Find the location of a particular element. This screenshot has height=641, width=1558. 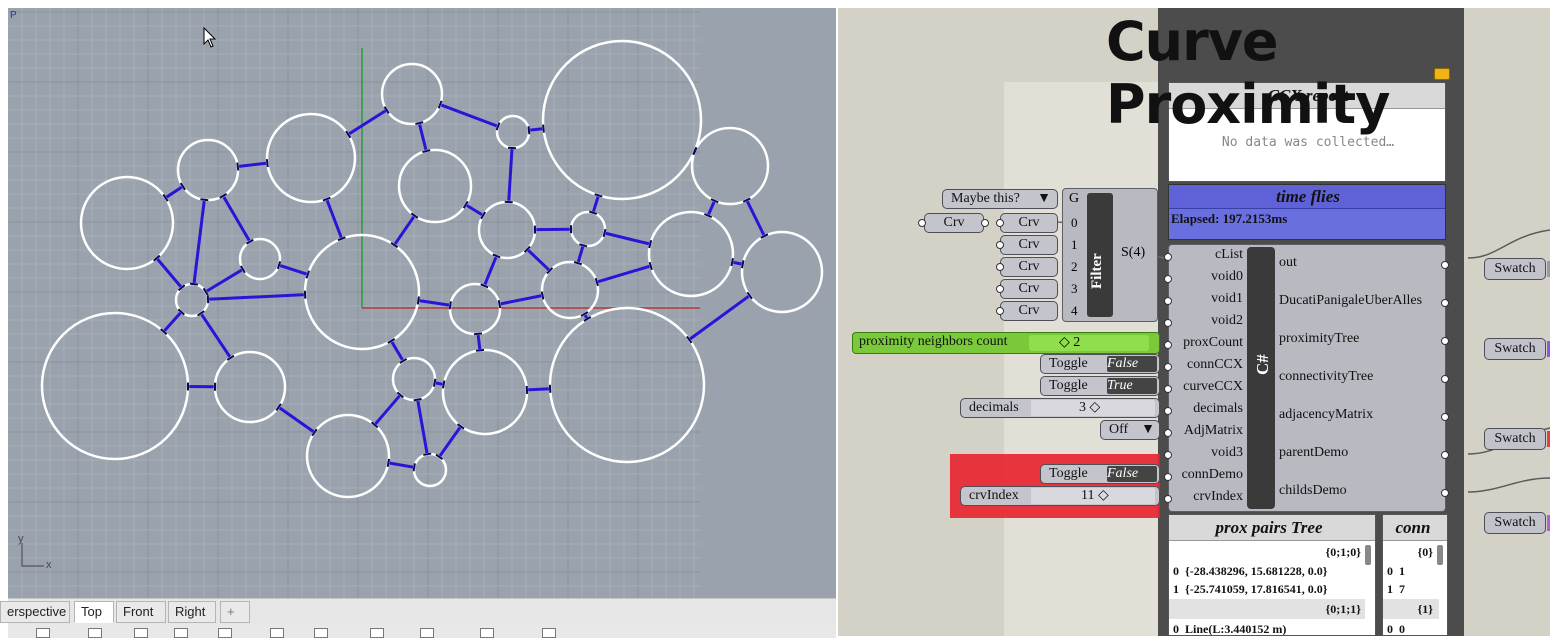

swatch-4: Swatch is located at coordinates (1517, 523).